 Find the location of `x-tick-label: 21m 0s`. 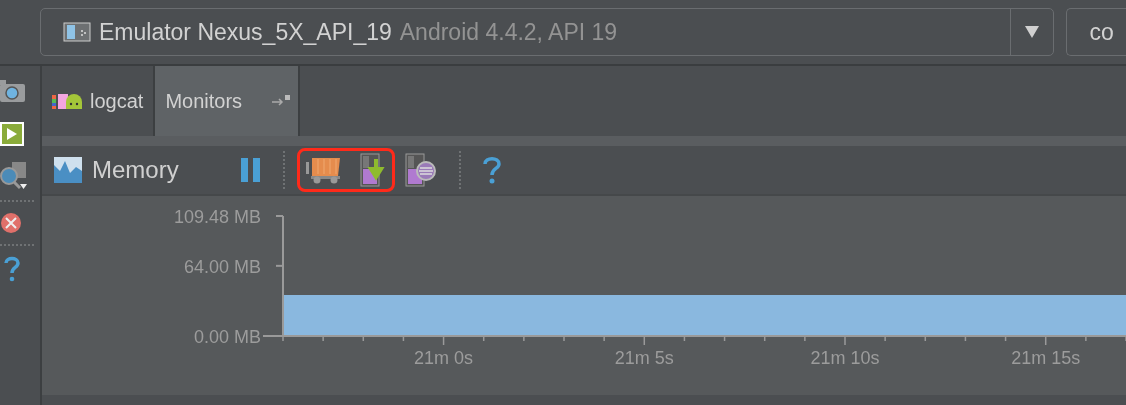

x-tick-label: 21m 0s is located at coordinates (444, 358).